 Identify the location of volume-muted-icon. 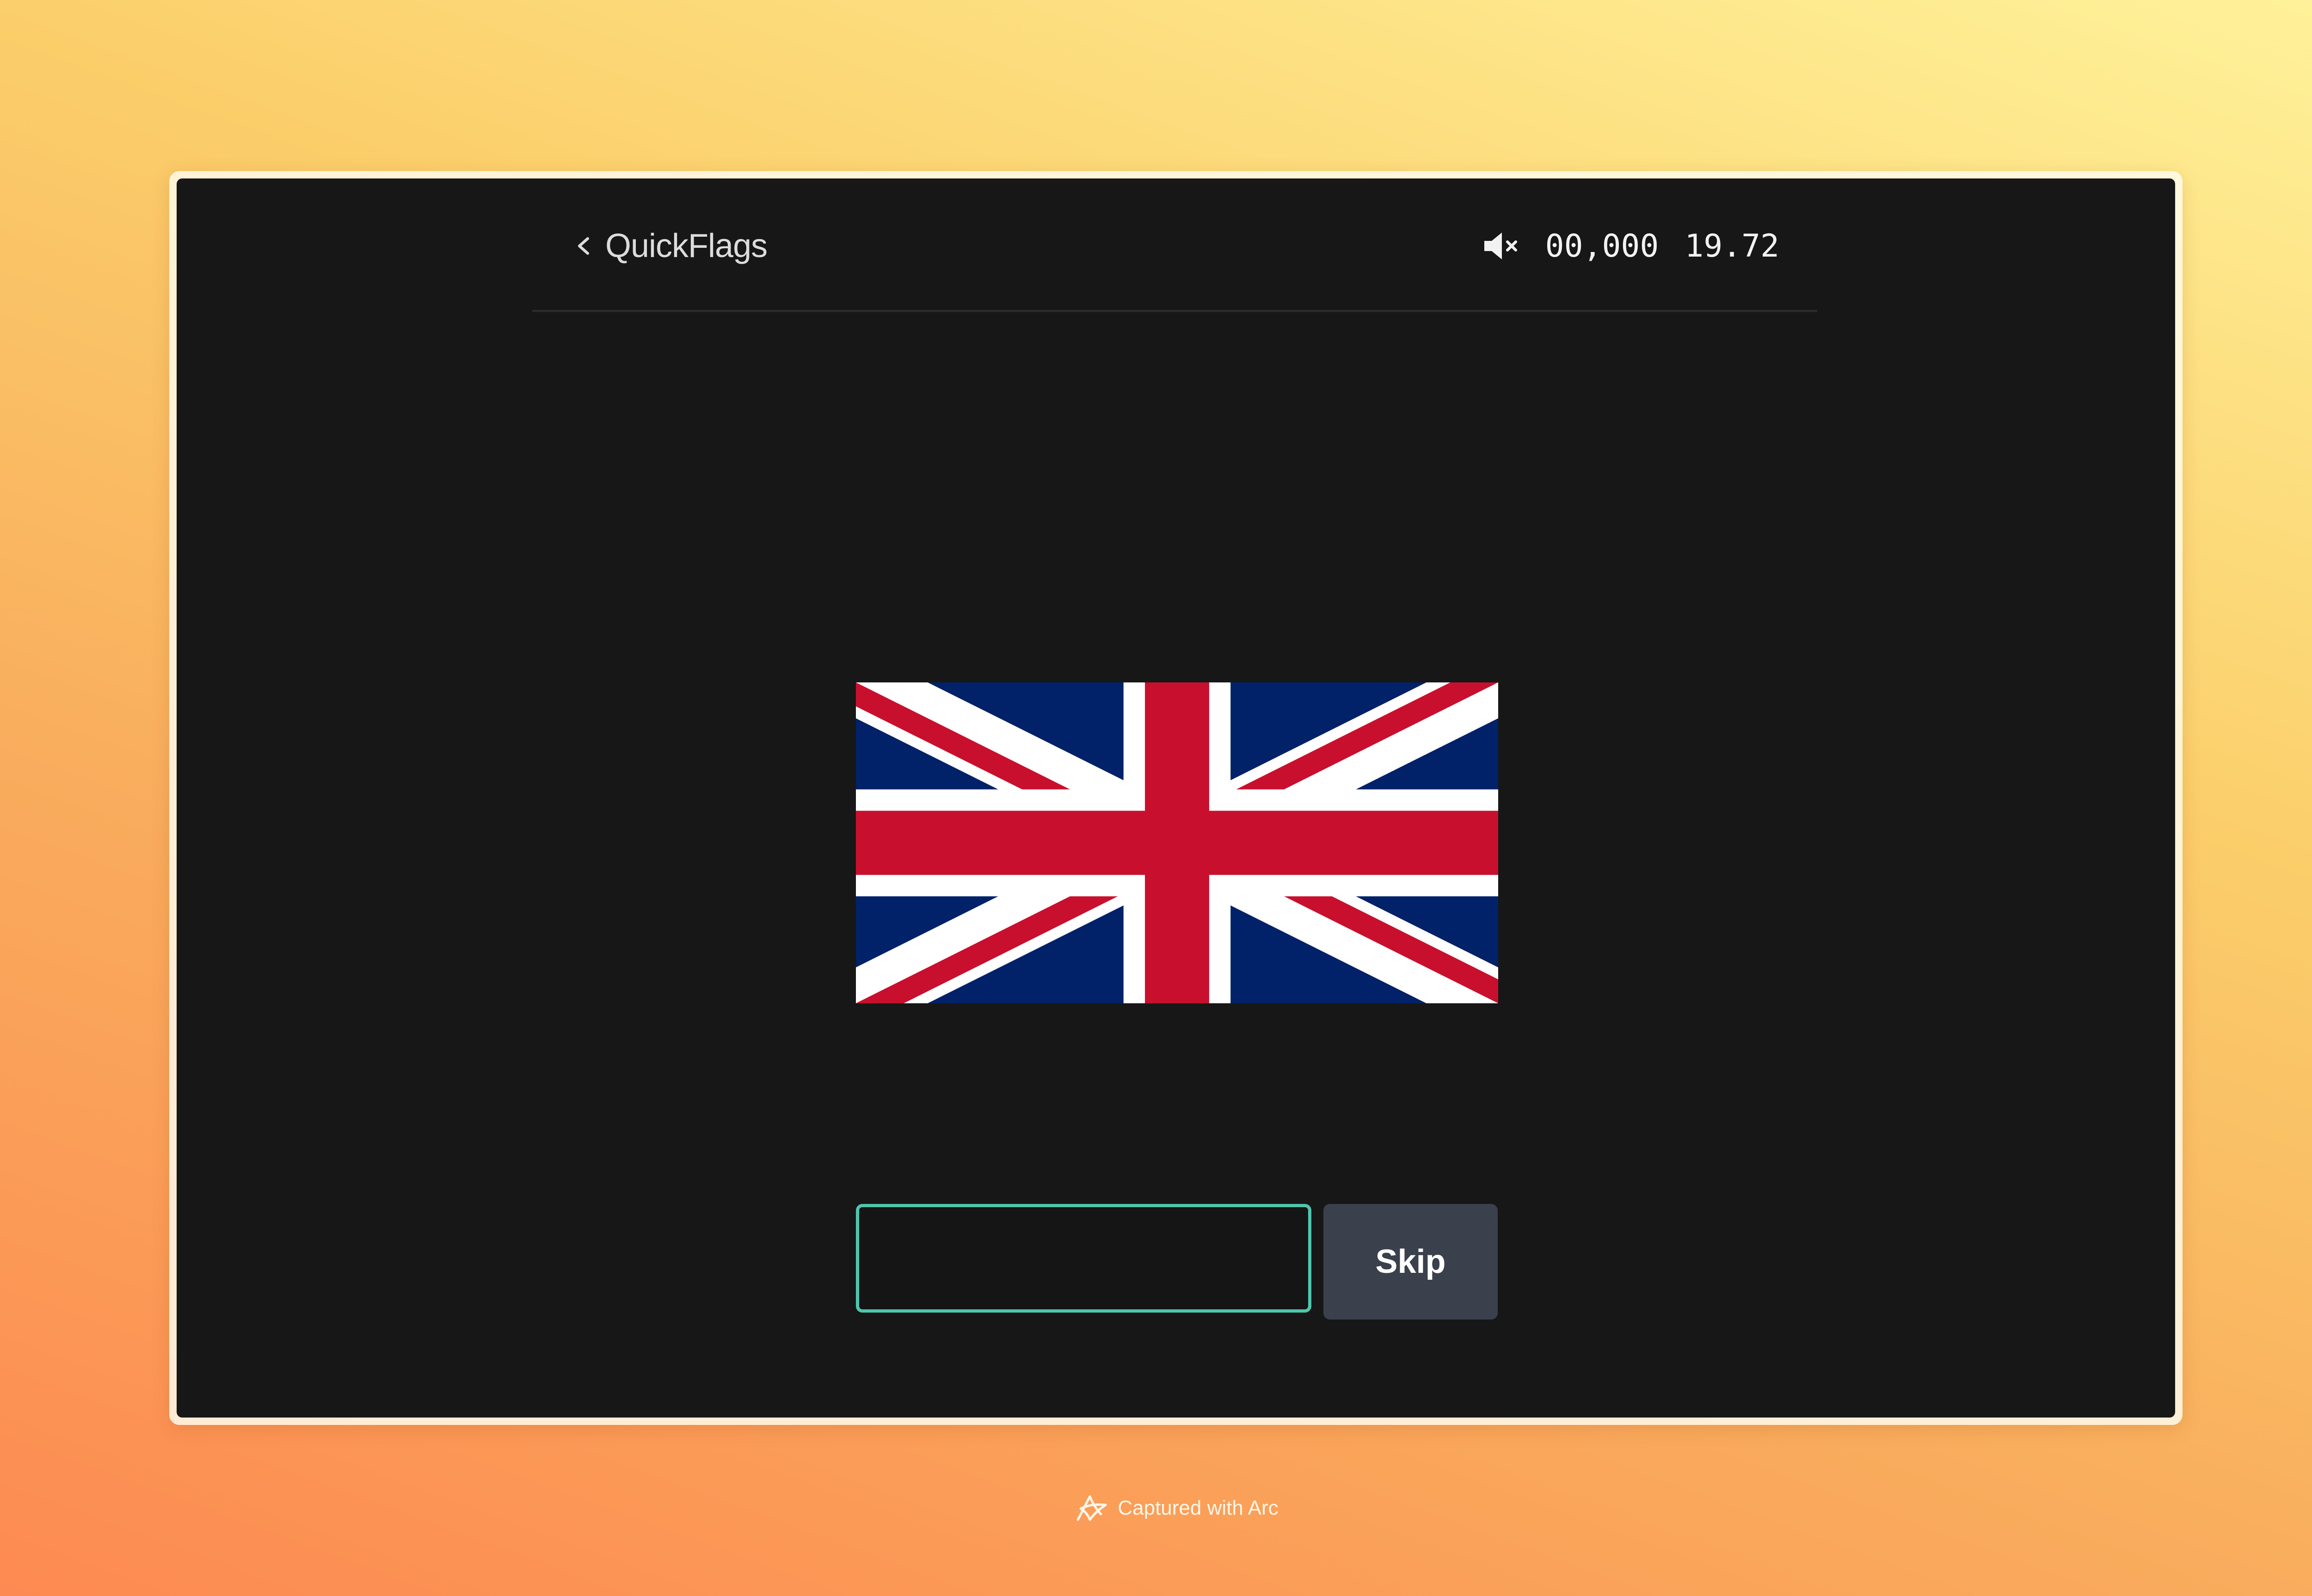
(1501, 246).